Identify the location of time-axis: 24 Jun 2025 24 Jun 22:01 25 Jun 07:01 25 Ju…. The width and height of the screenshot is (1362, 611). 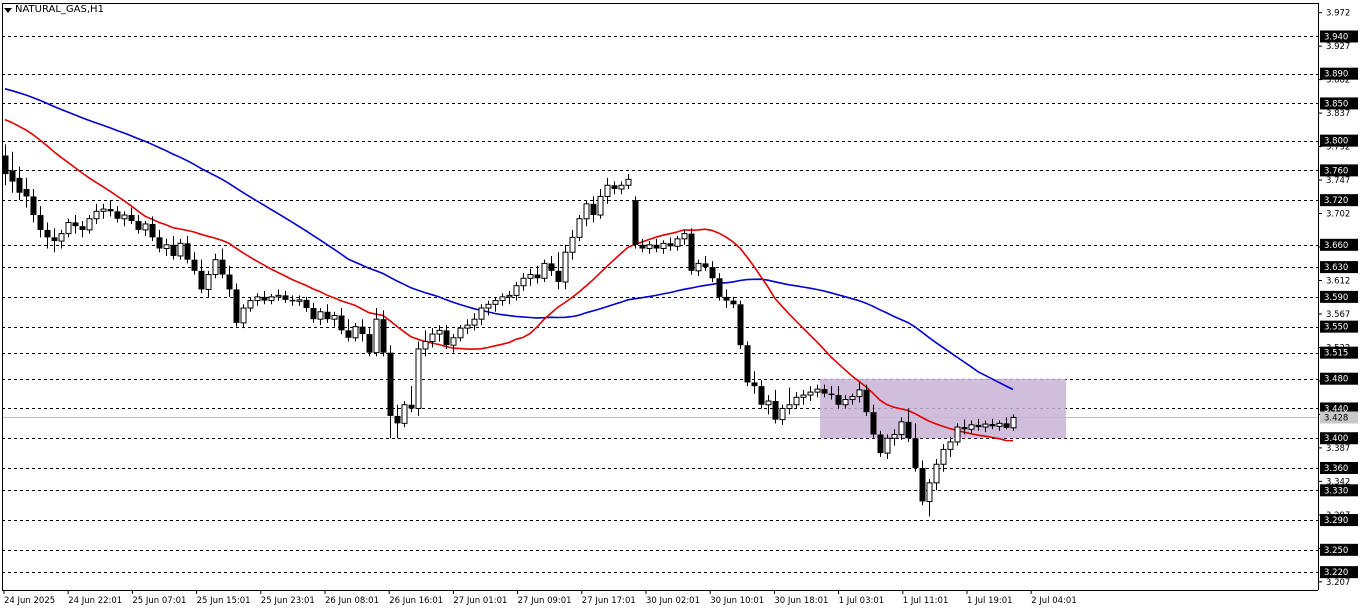
(540, 598).